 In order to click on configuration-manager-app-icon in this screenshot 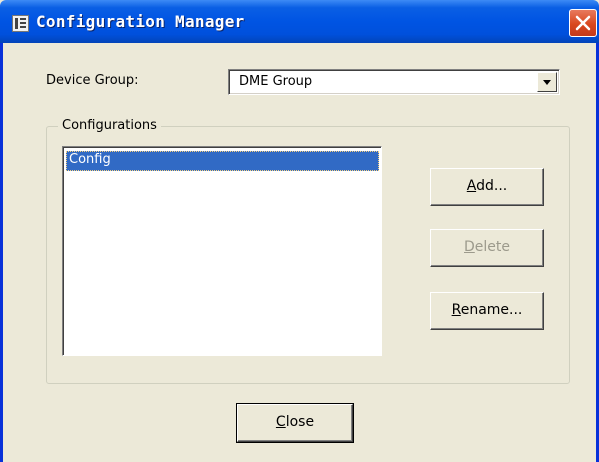, I will do `click(20, 23)`.